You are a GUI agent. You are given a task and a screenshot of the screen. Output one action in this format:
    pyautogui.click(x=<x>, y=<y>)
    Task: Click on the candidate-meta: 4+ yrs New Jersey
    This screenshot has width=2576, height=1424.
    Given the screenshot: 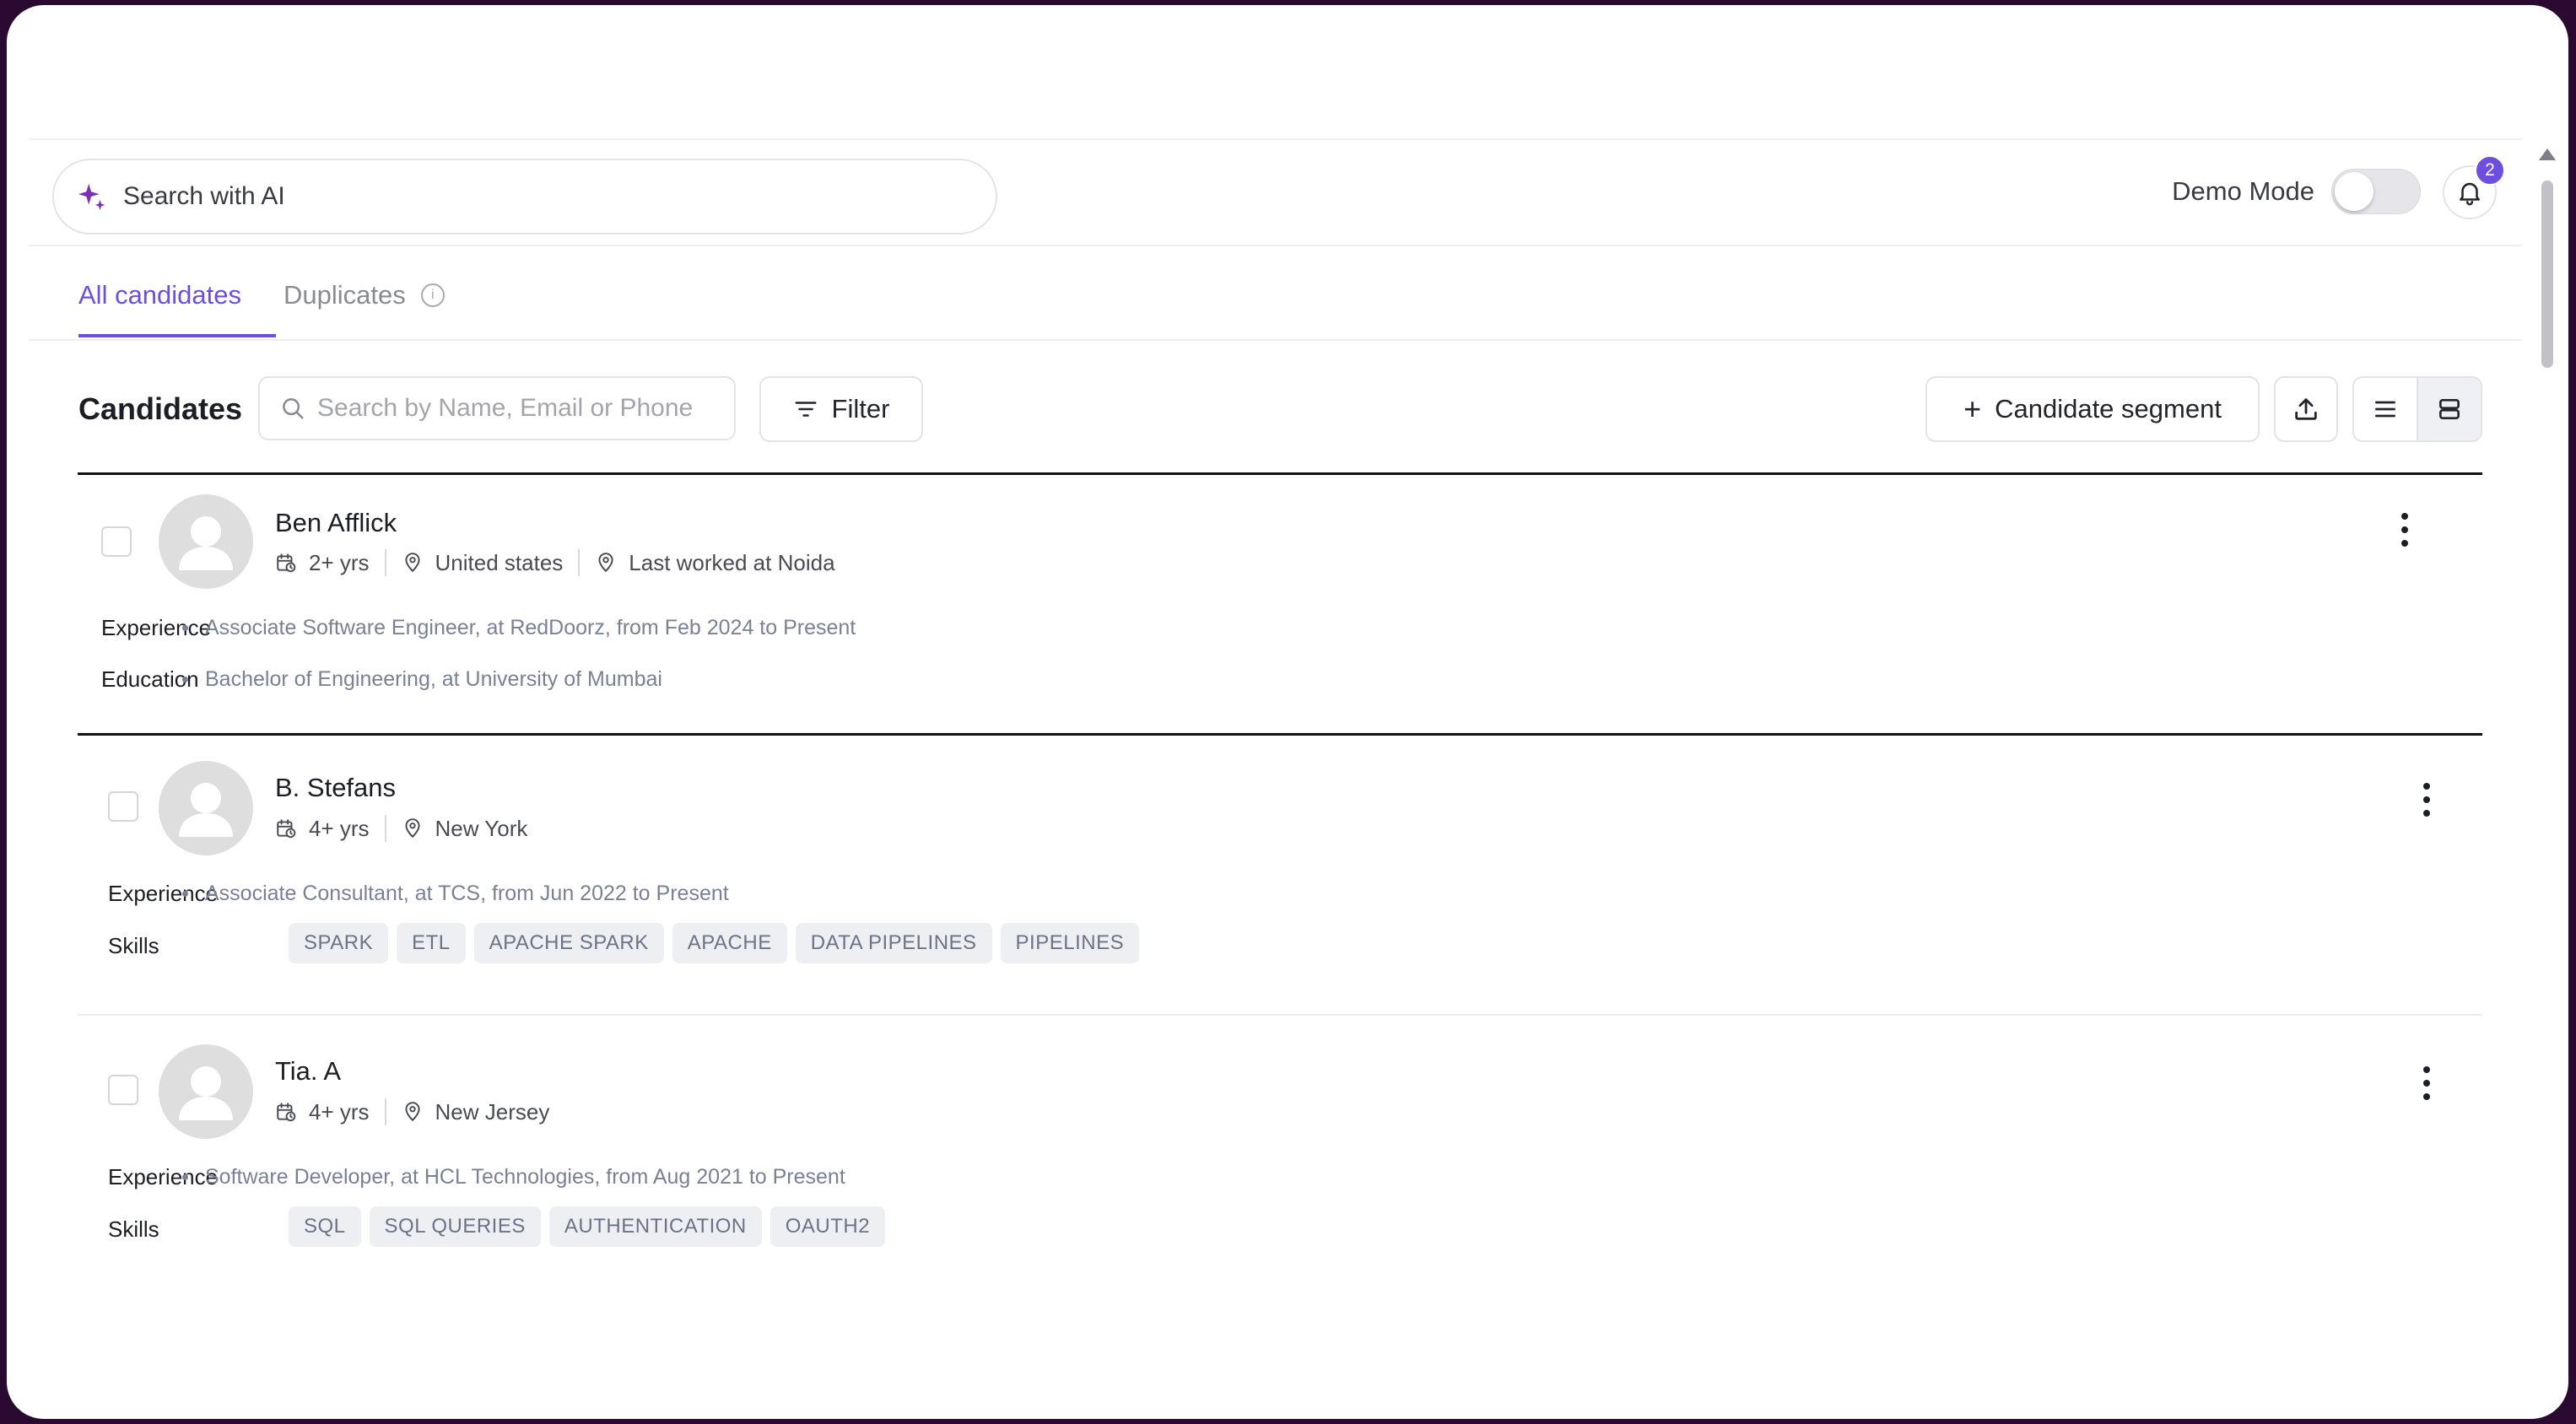 What is the action you would take?
    pyautogui.click(x=412, y=1111)
    